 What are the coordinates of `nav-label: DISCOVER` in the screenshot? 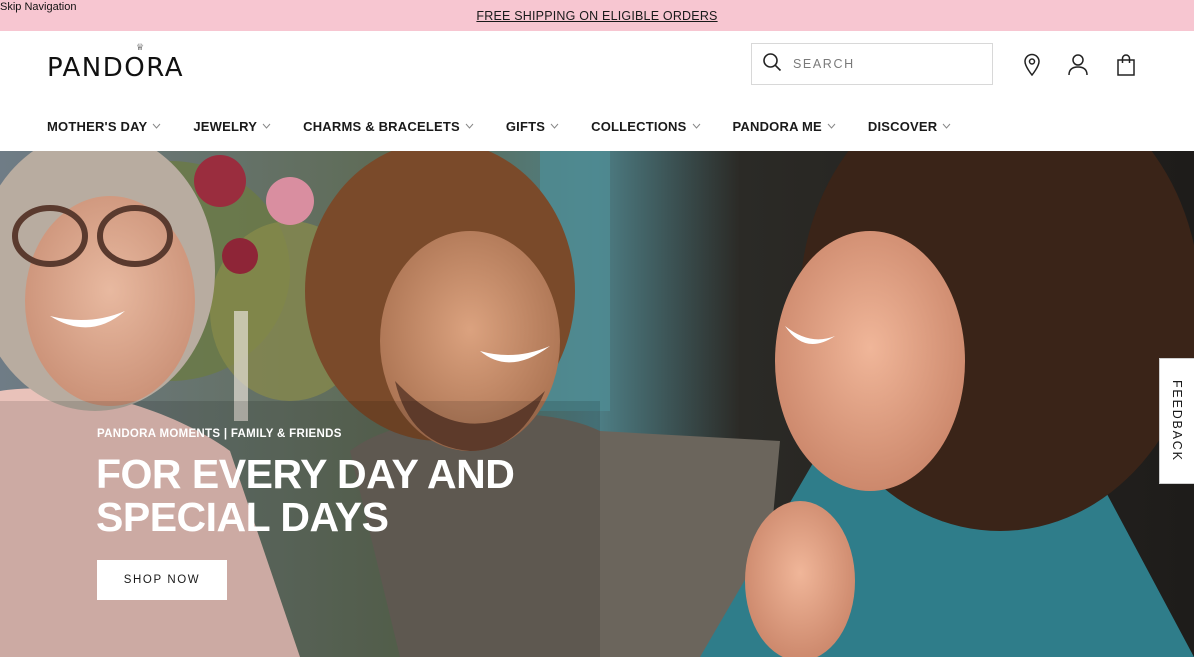 It's located at (902, 126).